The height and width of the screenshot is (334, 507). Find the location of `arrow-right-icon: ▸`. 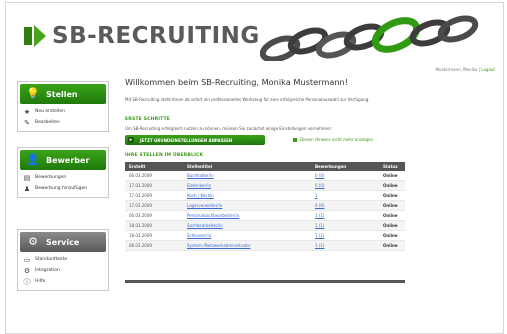

arrow-right-icon: ▸ is located at coordinates (131, 140).